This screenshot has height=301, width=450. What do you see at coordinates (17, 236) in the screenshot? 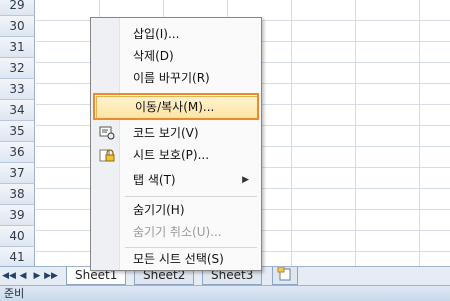
I see `row-header: 40` at bounding box center [17, 236].